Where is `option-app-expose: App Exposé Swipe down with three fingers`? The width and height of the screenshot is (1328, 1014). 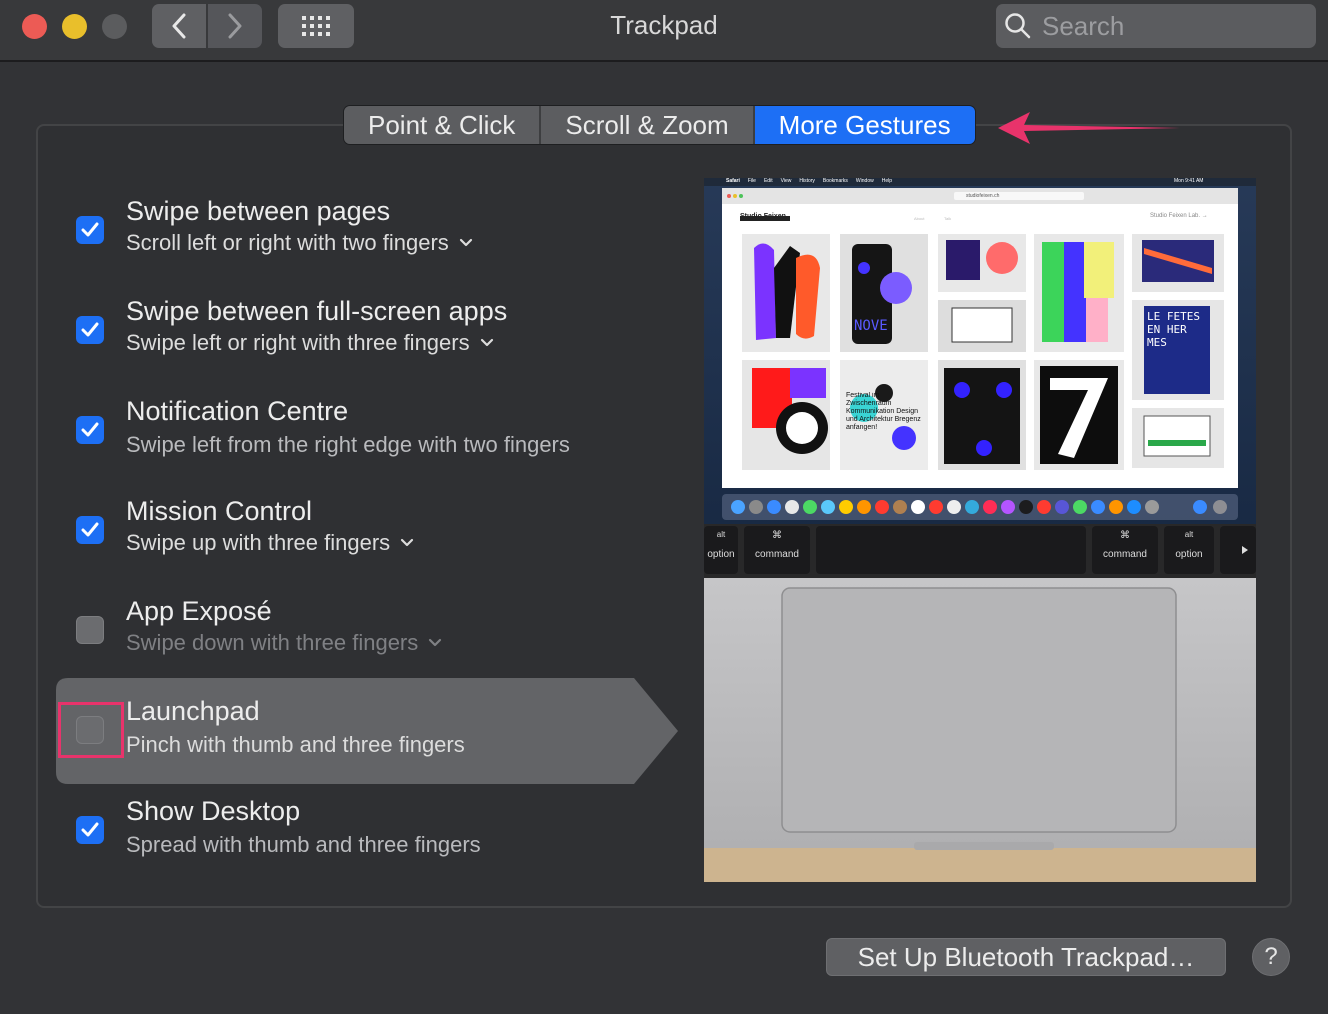
option-app-expose: App Exposé Swipe down with three fingers is located at coordinates (366, 642).